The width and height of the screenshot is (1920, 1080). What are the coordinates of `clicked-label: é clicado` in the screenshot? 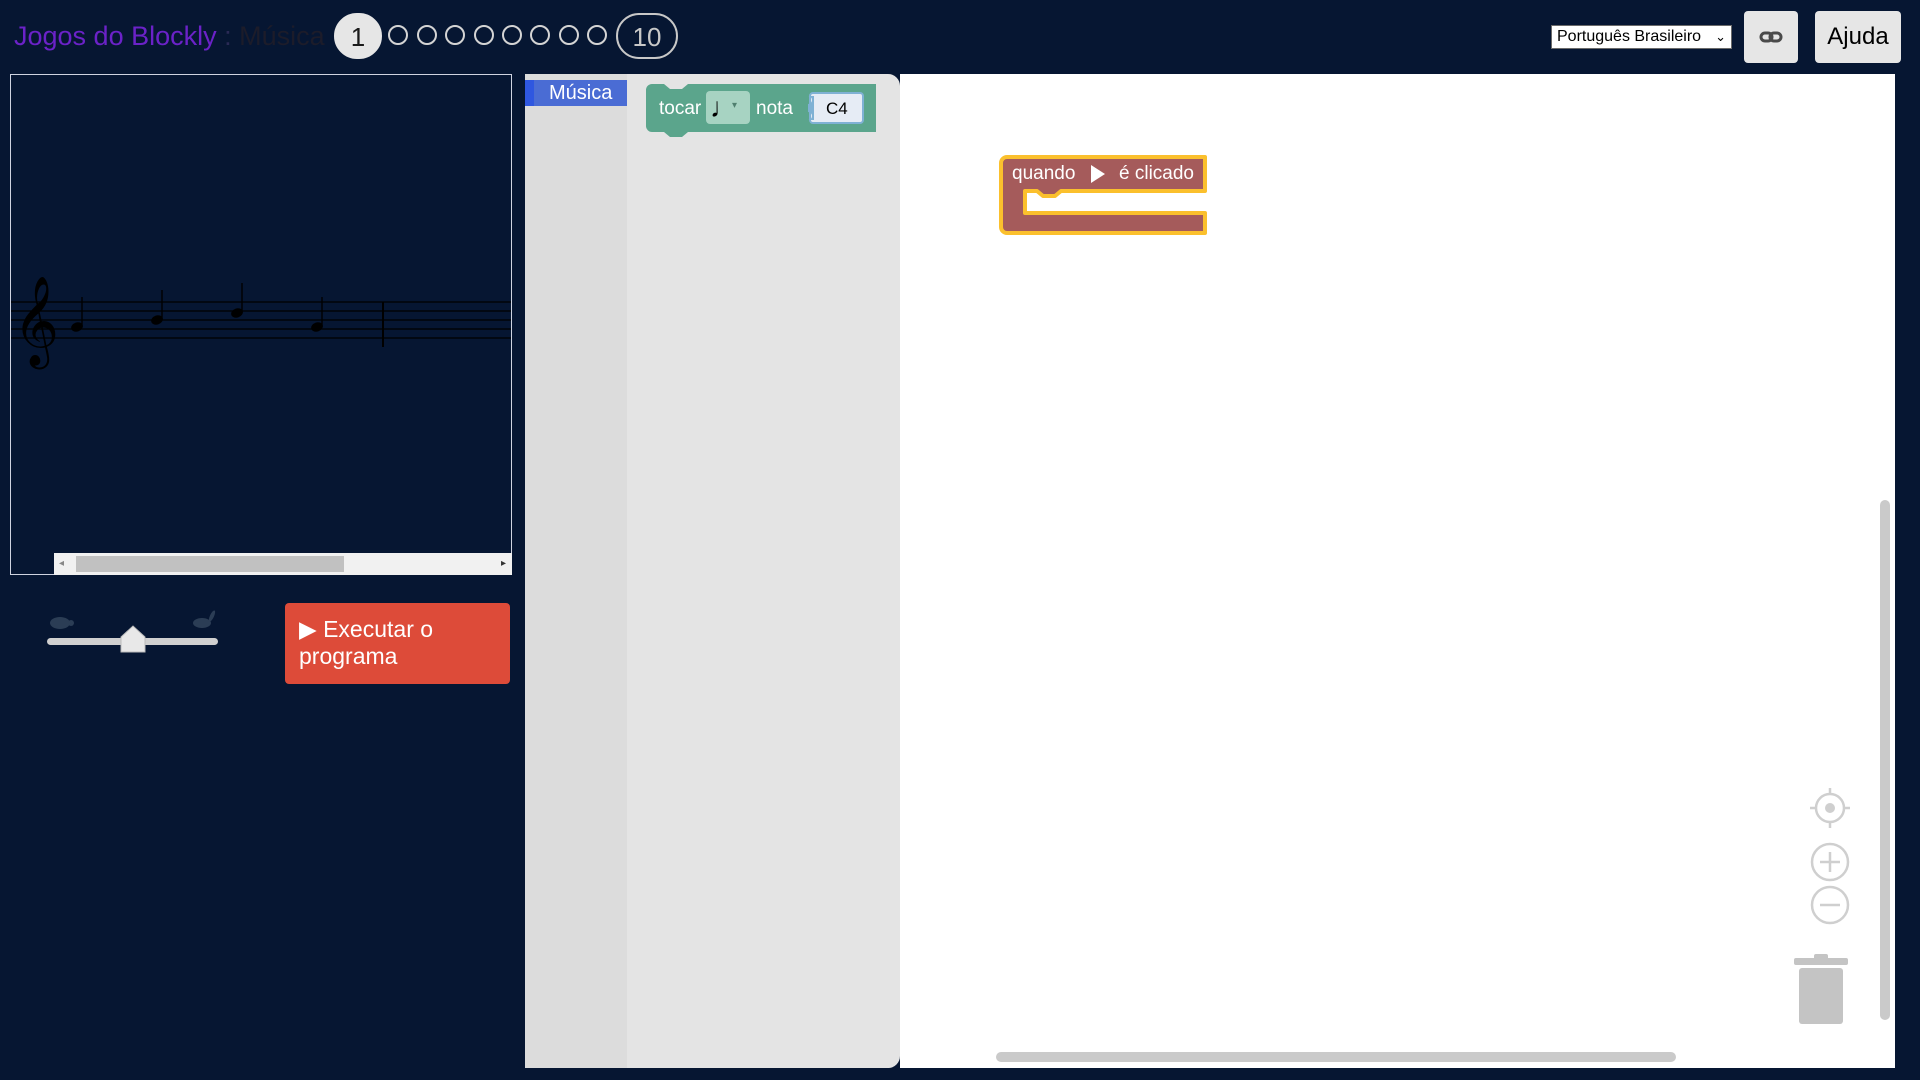 It's located at (1156, 173).